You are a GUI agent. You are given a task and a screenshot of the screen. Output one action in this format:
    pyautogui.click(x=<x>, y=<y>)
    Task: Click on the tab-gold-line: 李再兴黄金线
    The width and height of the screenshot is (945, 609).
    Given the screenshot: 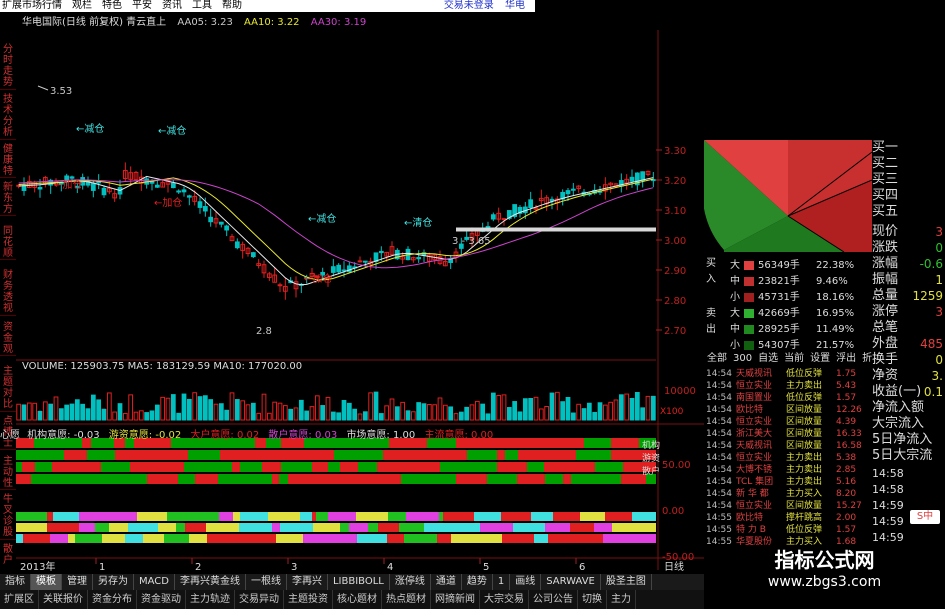 What is the action you would take?
    pyautogui.click(x=210, y=582)
    